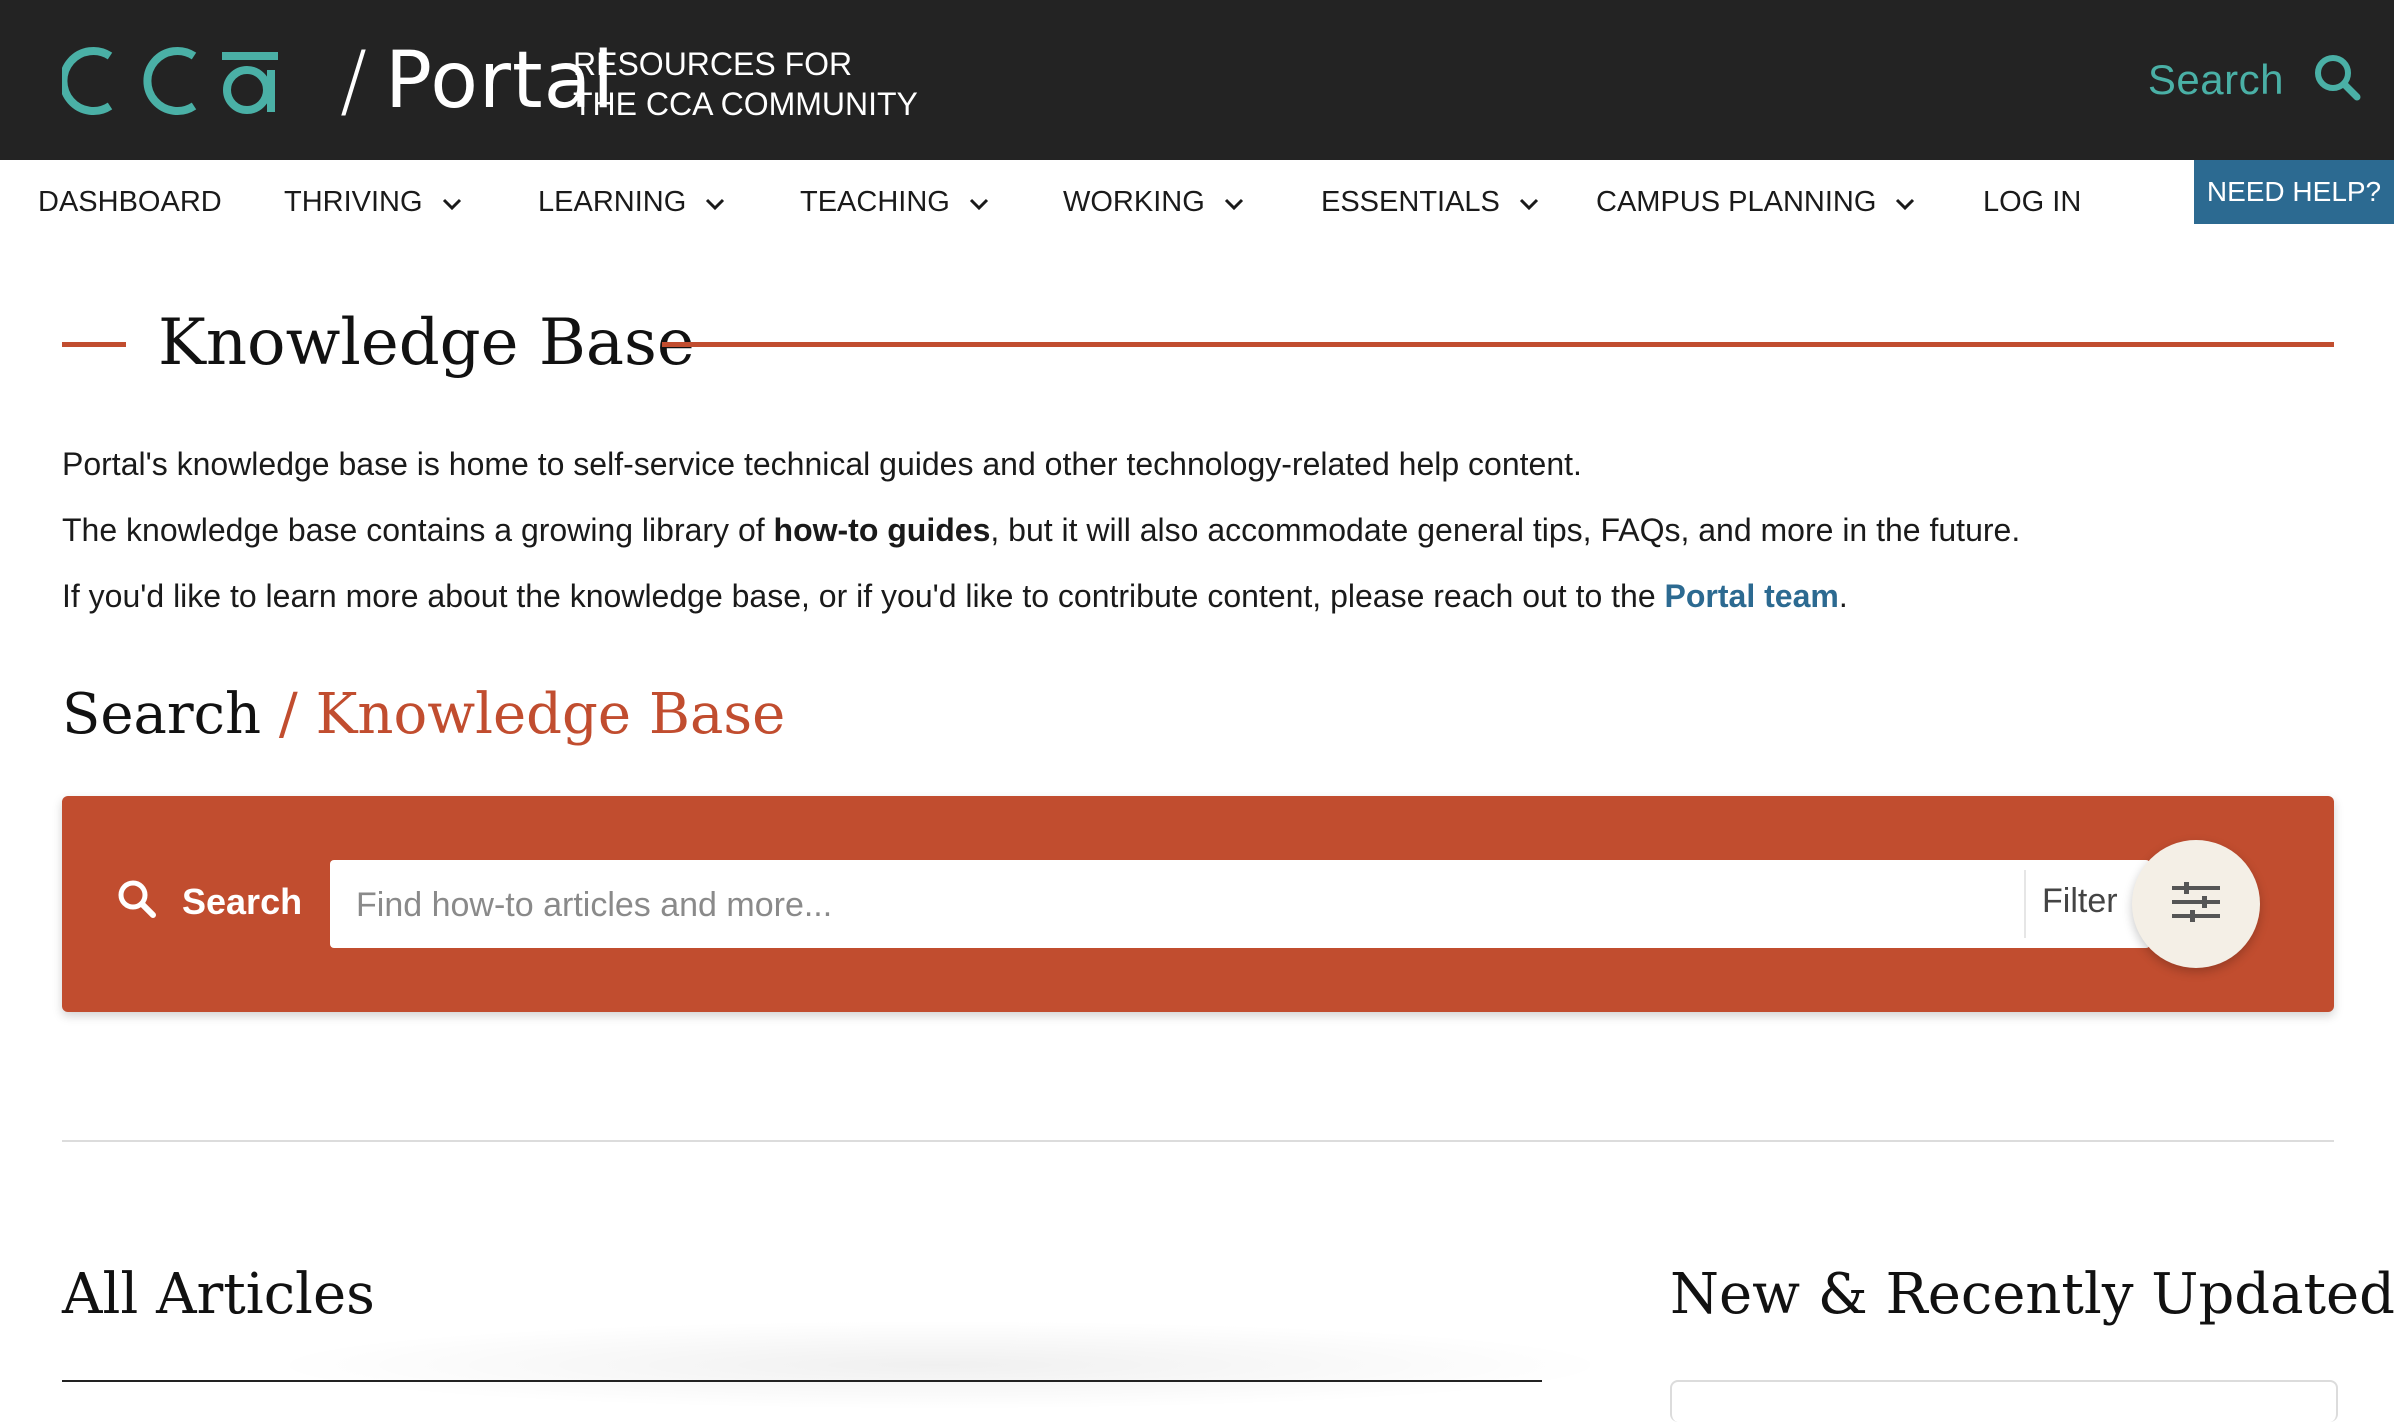 The image size is (2394, 1422). What do you see at coordinates (2032, 1294) in the screenshot?
I see `new-updated-heading: New & Recently Updated` at bounding box center [2032, 1294].